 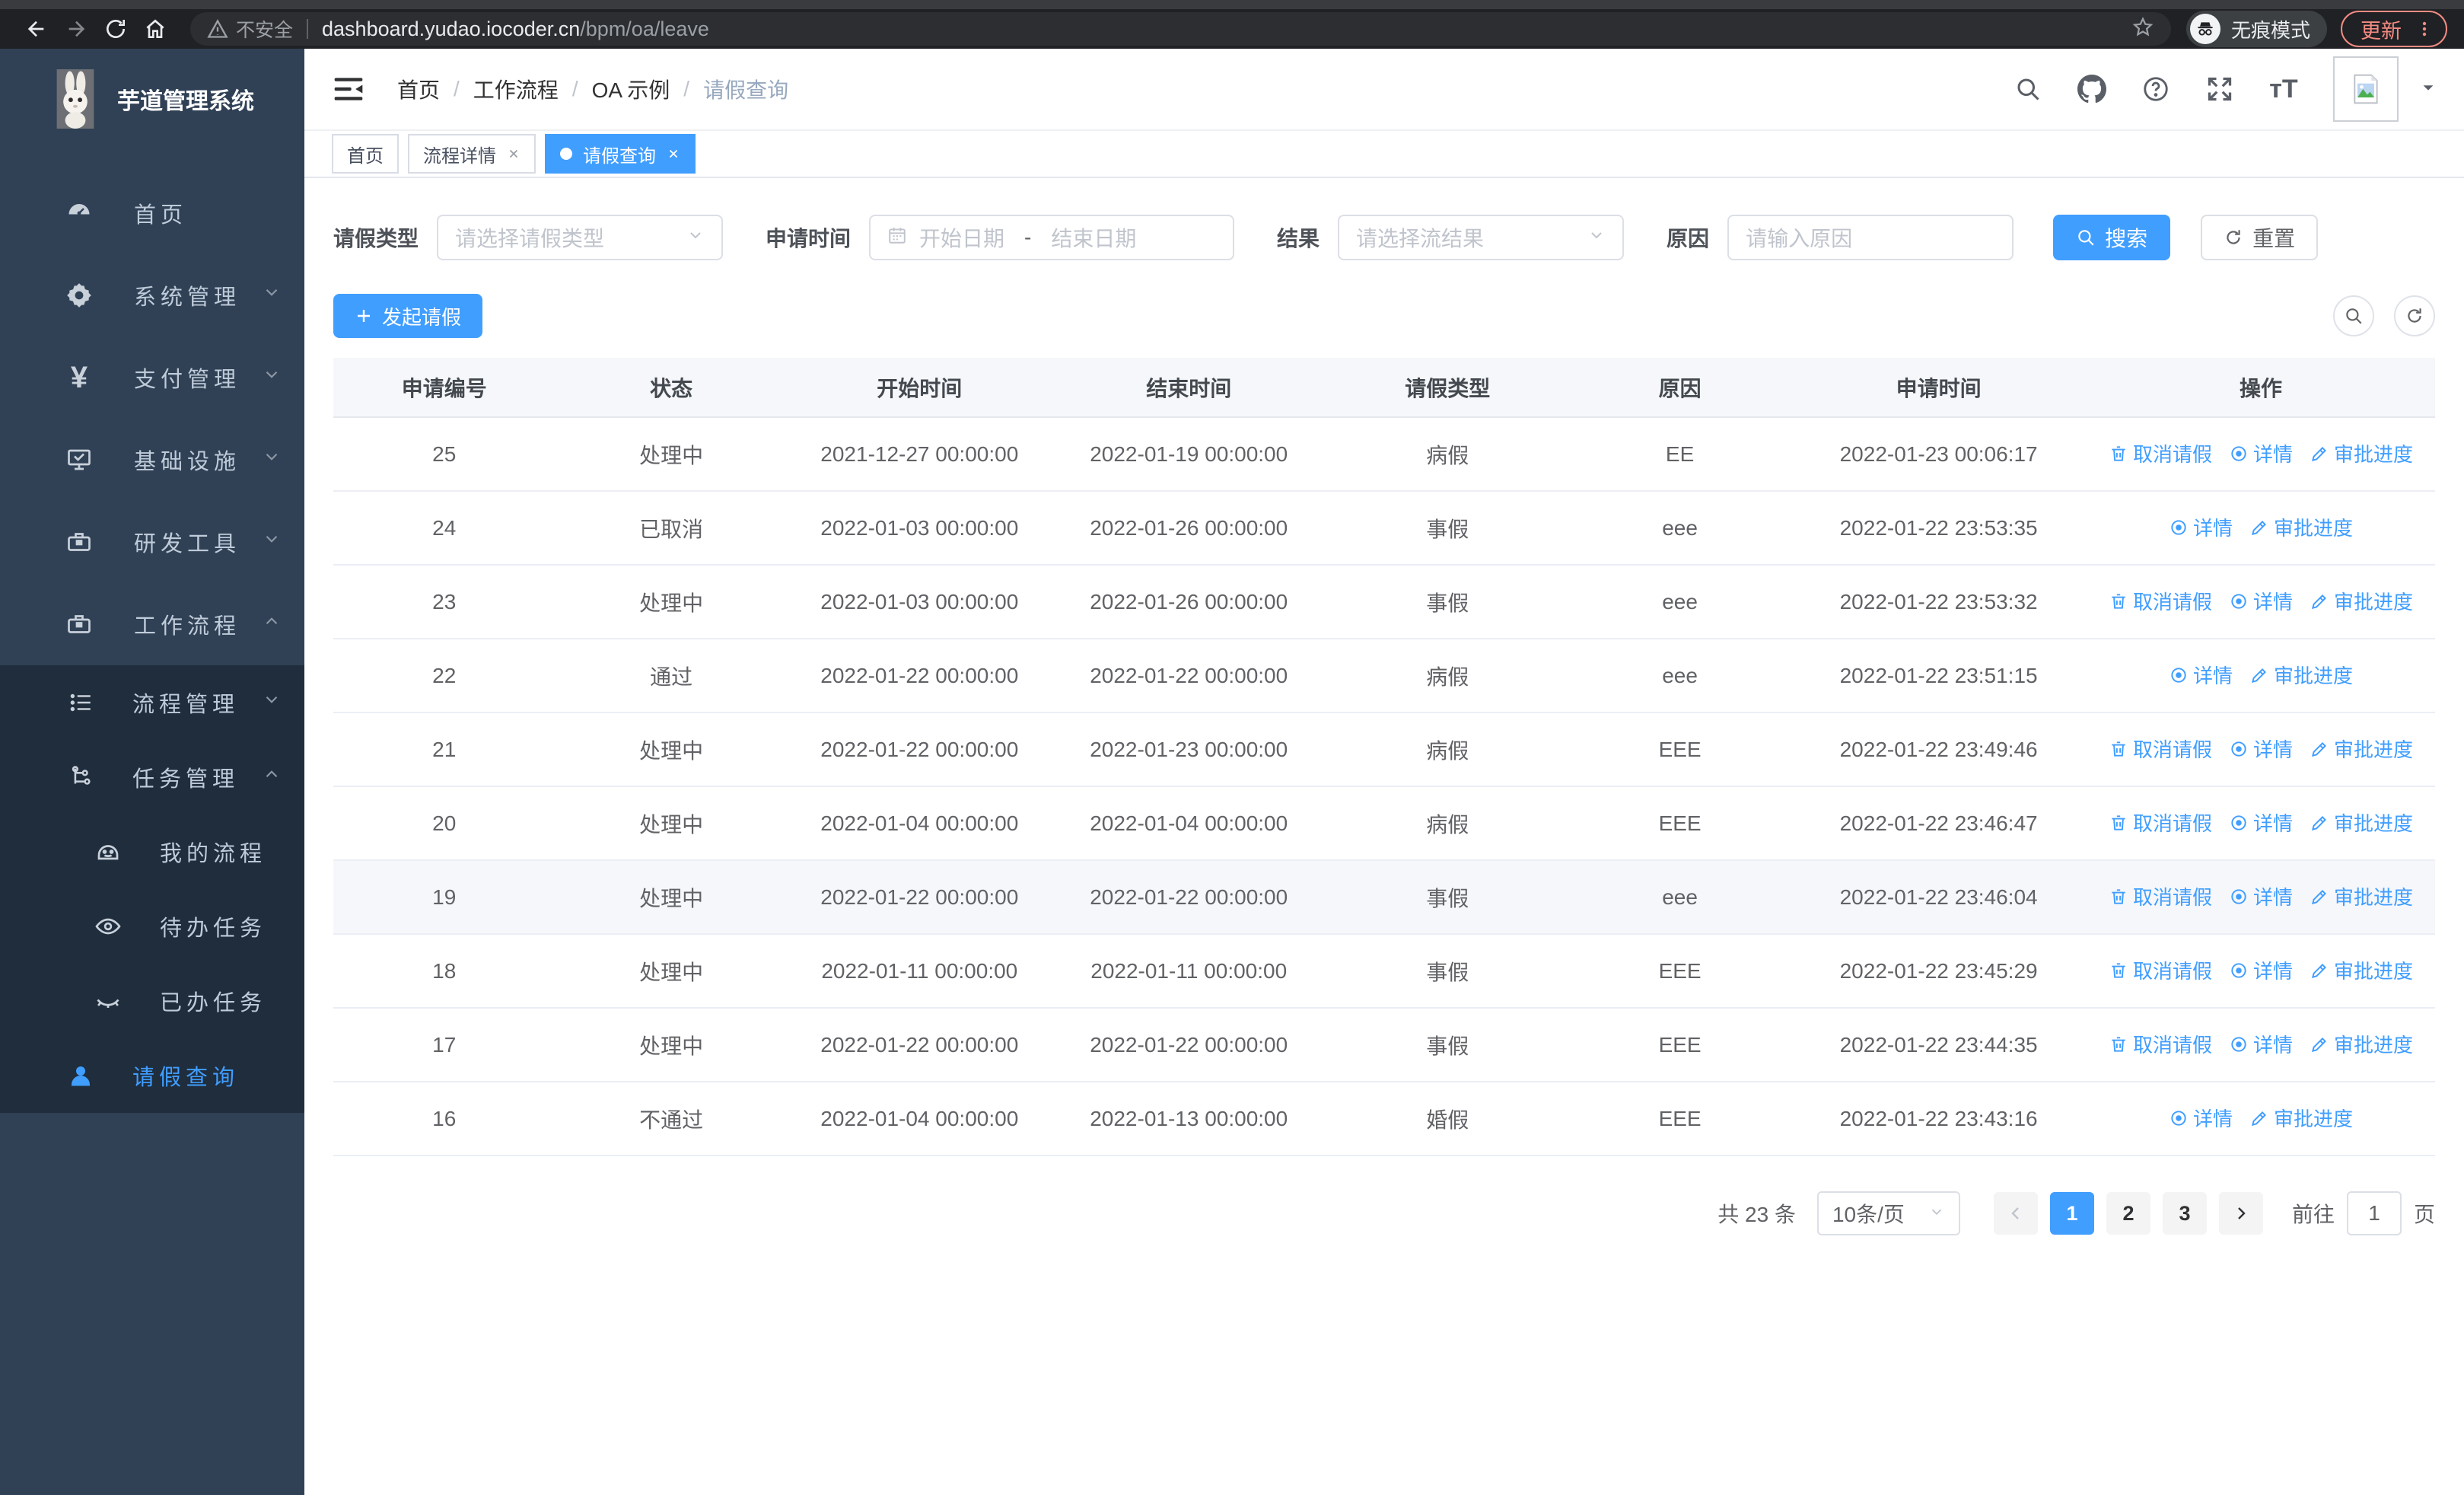 I want to click on search-icon, so click(x=2028, y=90).